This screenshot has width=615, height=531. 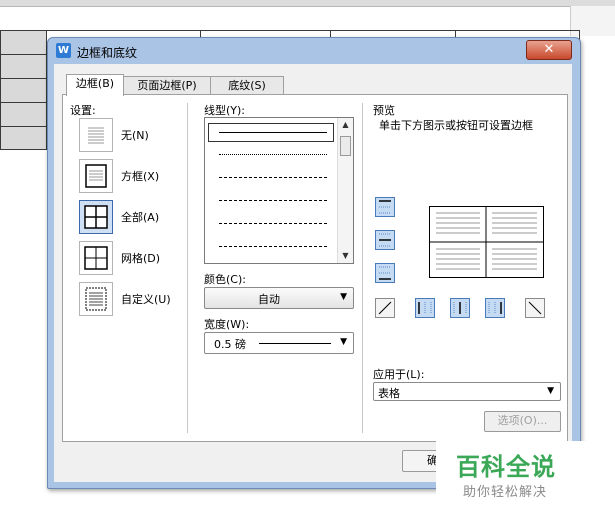 I want to click on apply-to-select: 表格 ▼, so click(x=467, y=391).